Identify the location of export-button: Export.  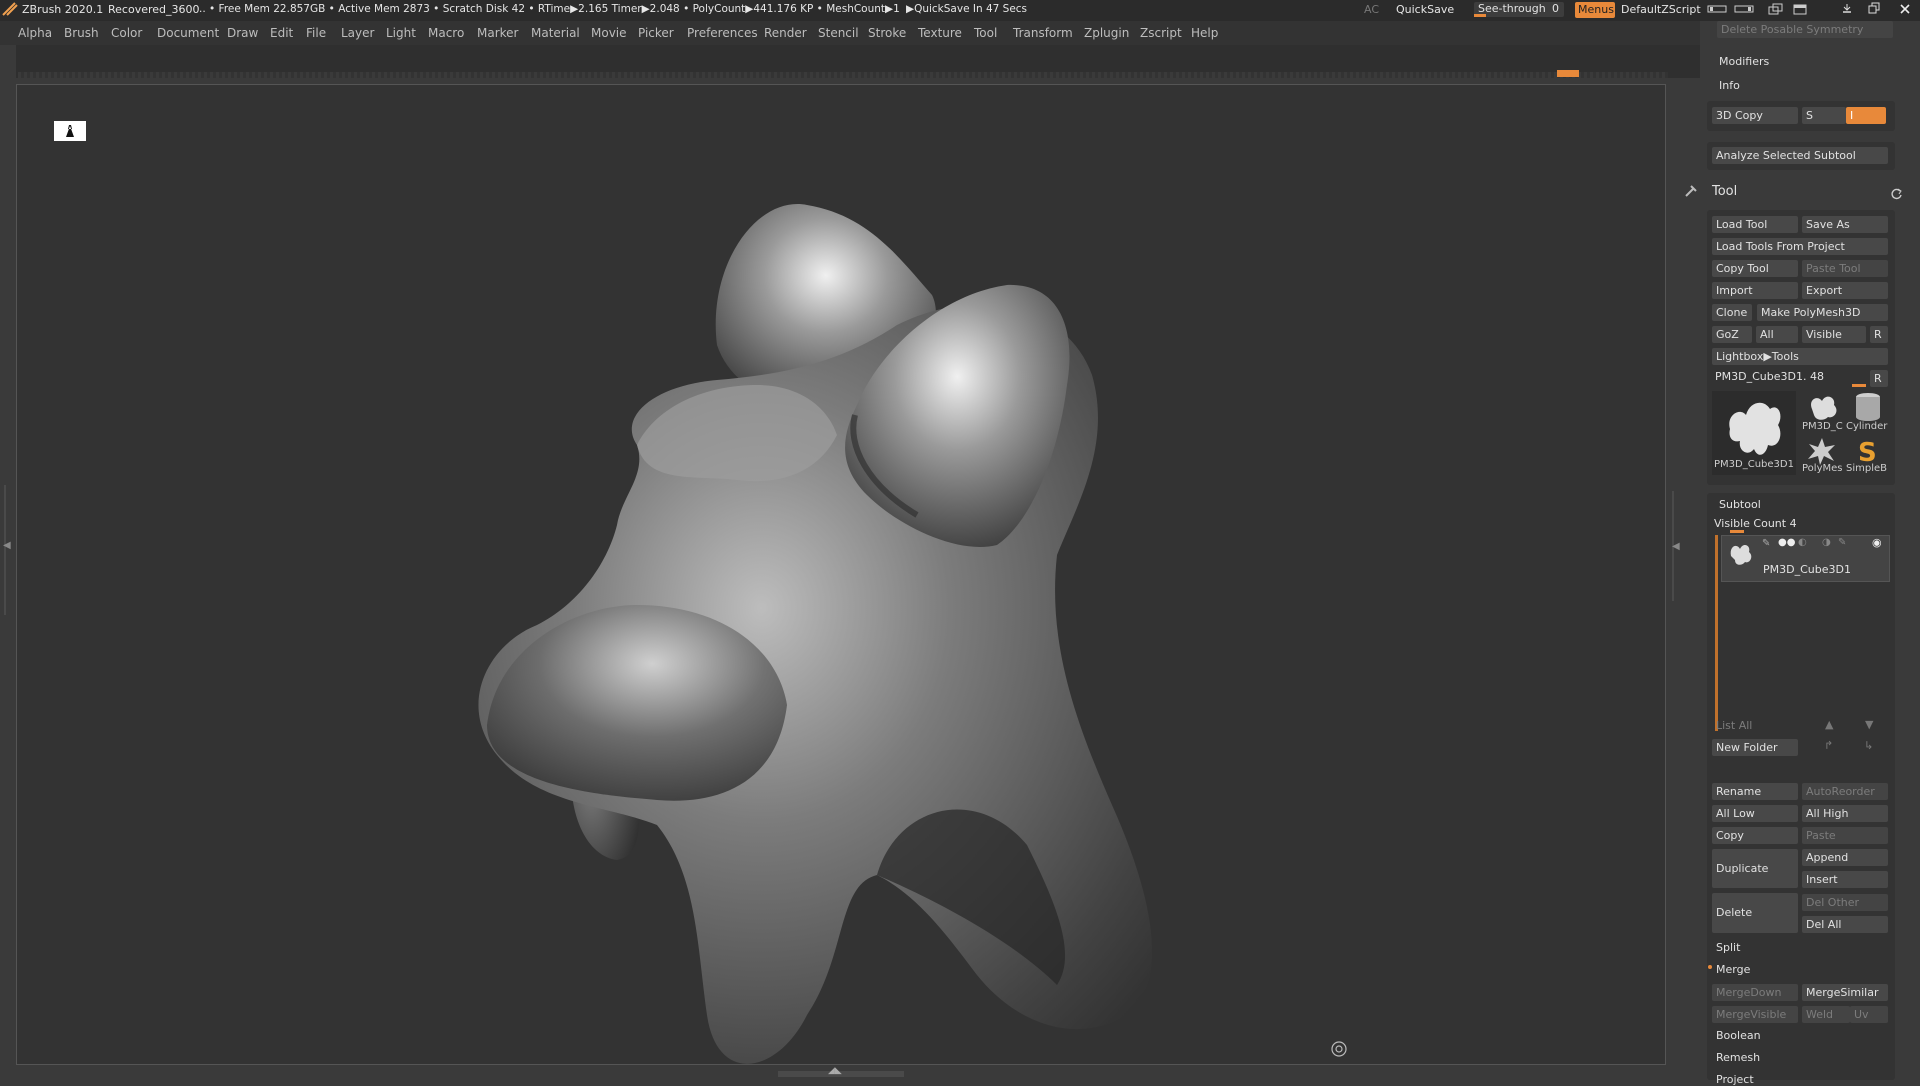
(1845, 290).